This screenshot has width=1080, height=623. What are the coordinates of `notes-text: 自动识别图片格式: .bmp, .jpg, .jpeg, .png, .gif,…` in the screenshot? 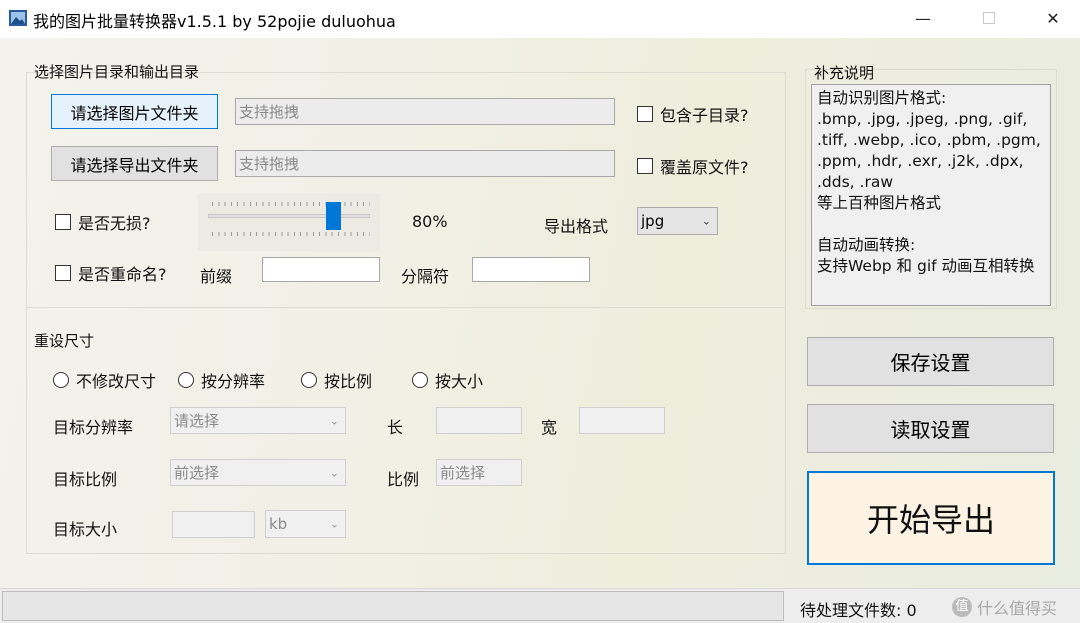 It's located at (931, 195).